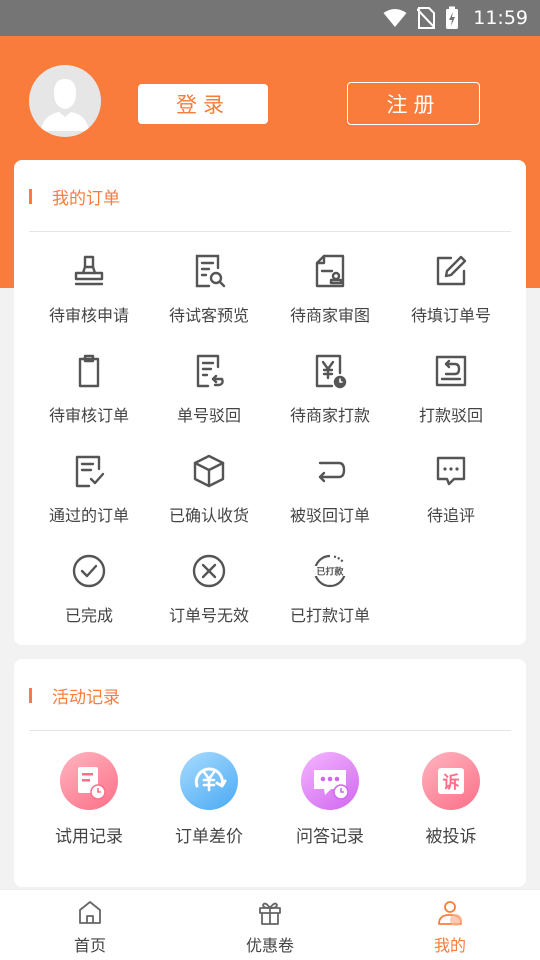  I want to click on order-item-fill-order-number: 待填订单号, so click(451, 298).